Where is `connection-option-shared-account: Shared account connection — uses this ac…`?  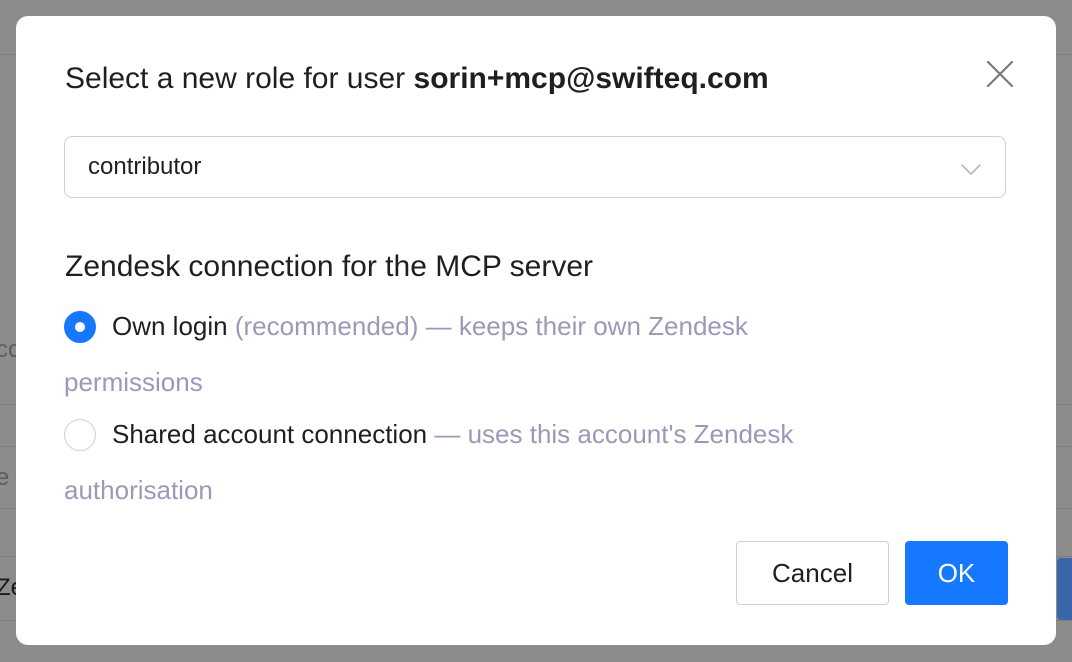 connection-option-shared-account: Shared account connection — uses this ac… is located at coordinates (464, 467).